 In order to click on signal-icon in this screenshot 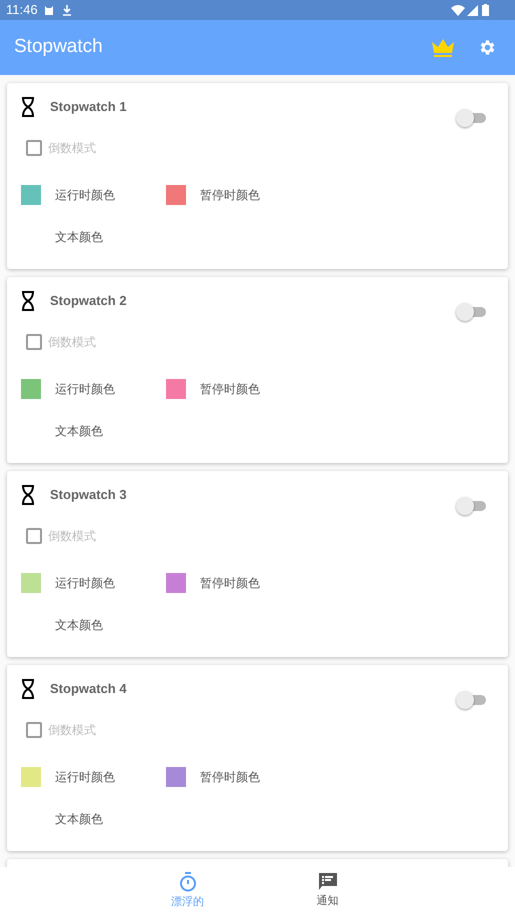, I will do `click(472, 10)`.